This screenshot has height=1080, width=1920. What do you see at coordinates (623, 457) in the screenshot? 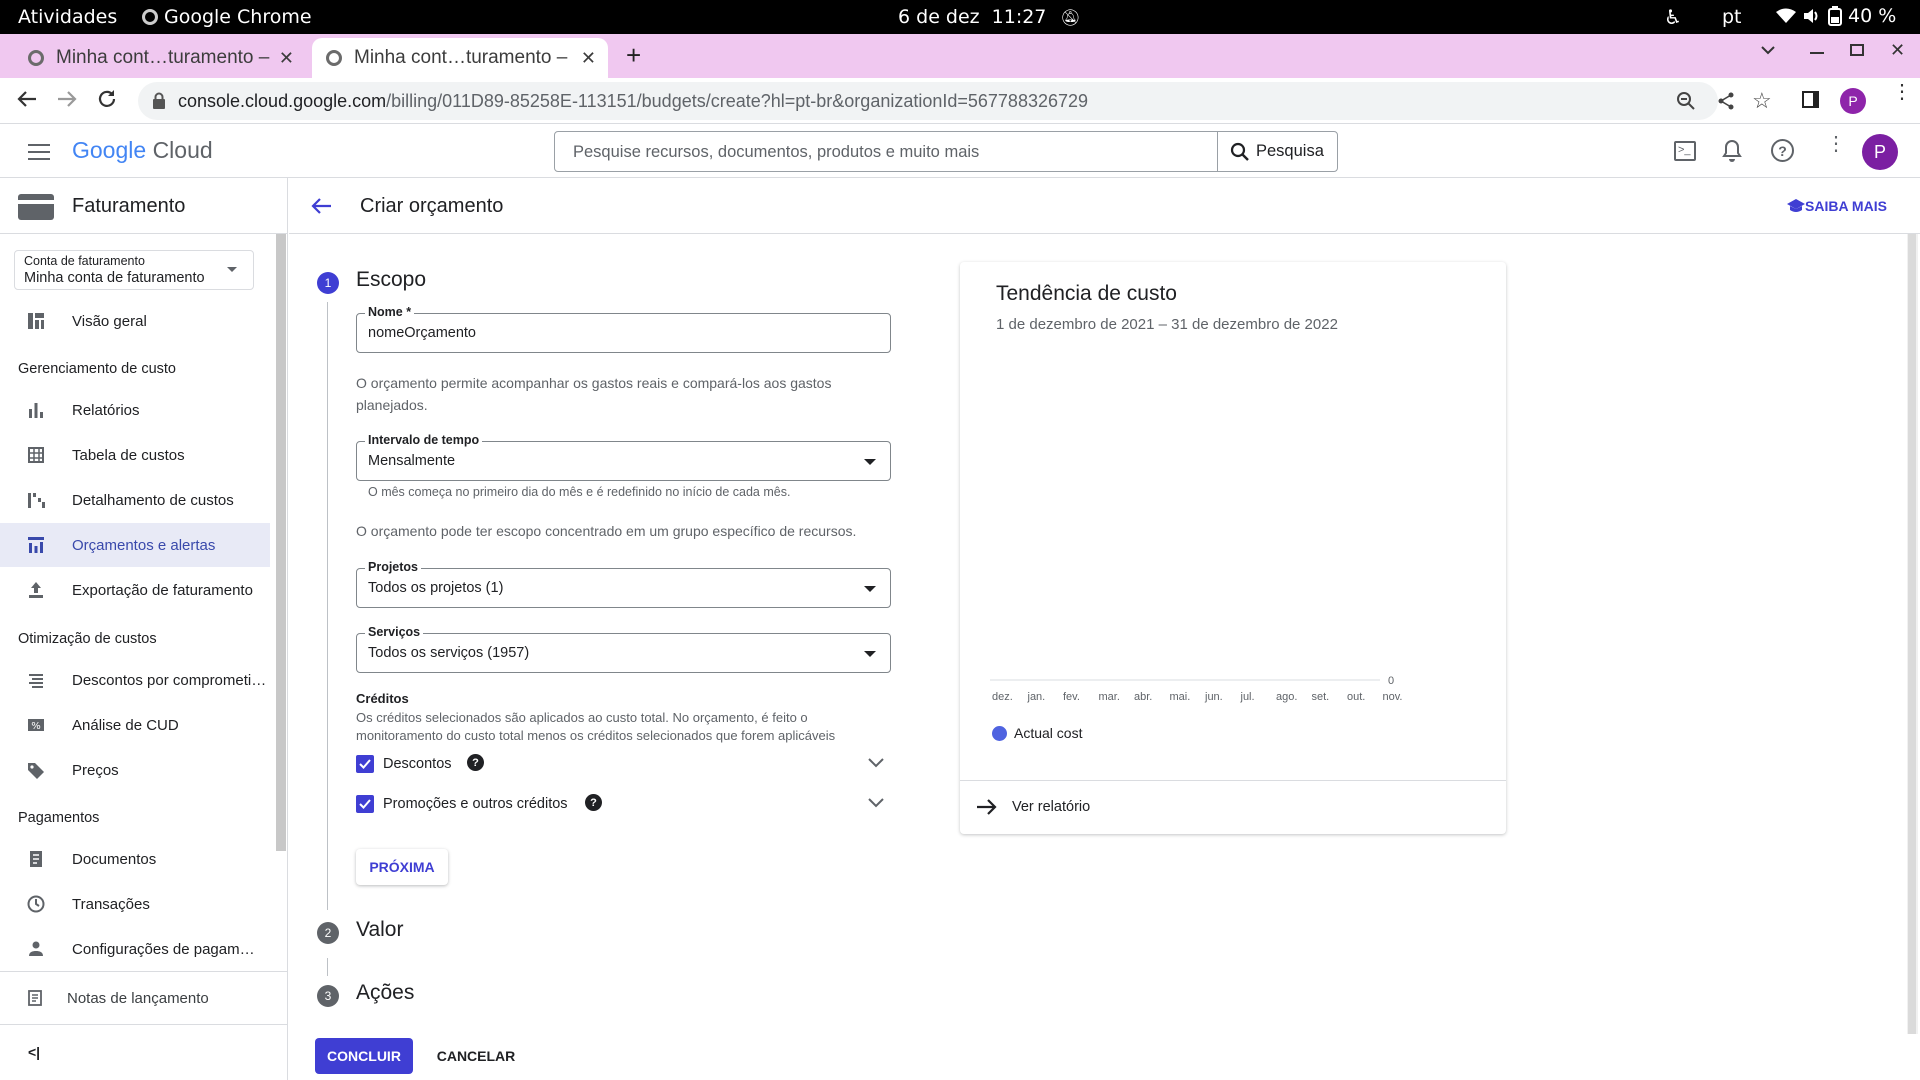
I see `time-range-select: Intervalo de tempo Mensalmente` at bounding box center [623, 457].